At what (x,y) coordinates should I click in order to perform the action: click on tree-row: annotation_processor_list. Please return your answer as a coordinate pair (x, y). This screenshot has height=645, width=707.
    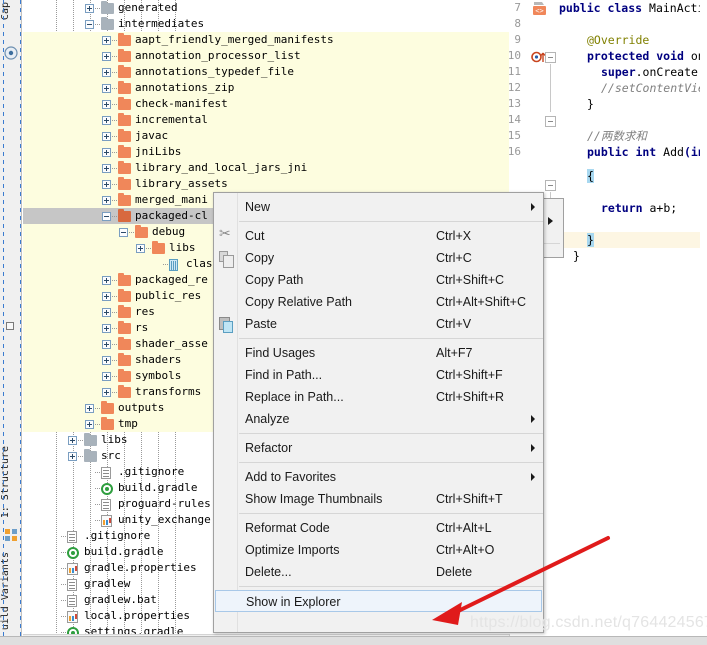
    Looking at the image, I should click on (266, 56).